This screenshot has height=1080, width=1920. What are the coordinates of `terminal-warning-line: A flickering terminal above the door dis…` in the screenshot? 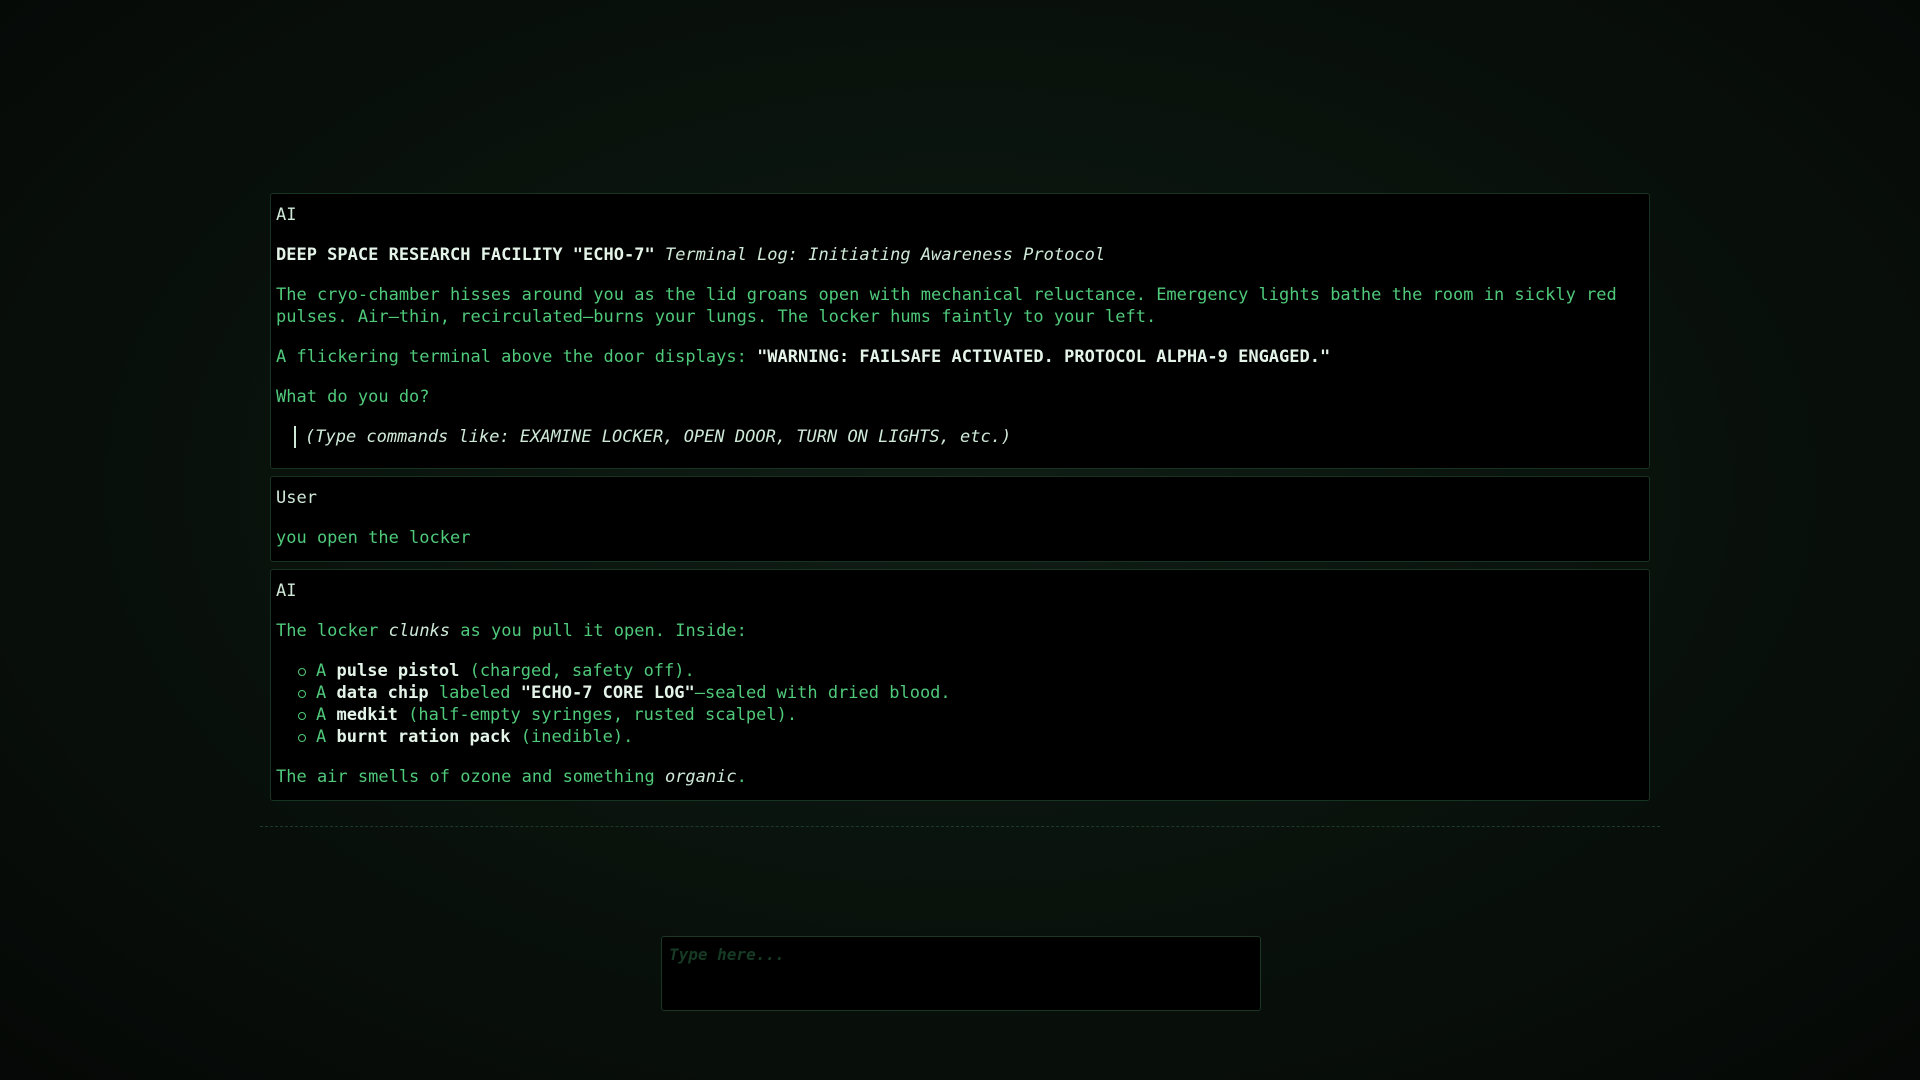 It's located at (960, 357).